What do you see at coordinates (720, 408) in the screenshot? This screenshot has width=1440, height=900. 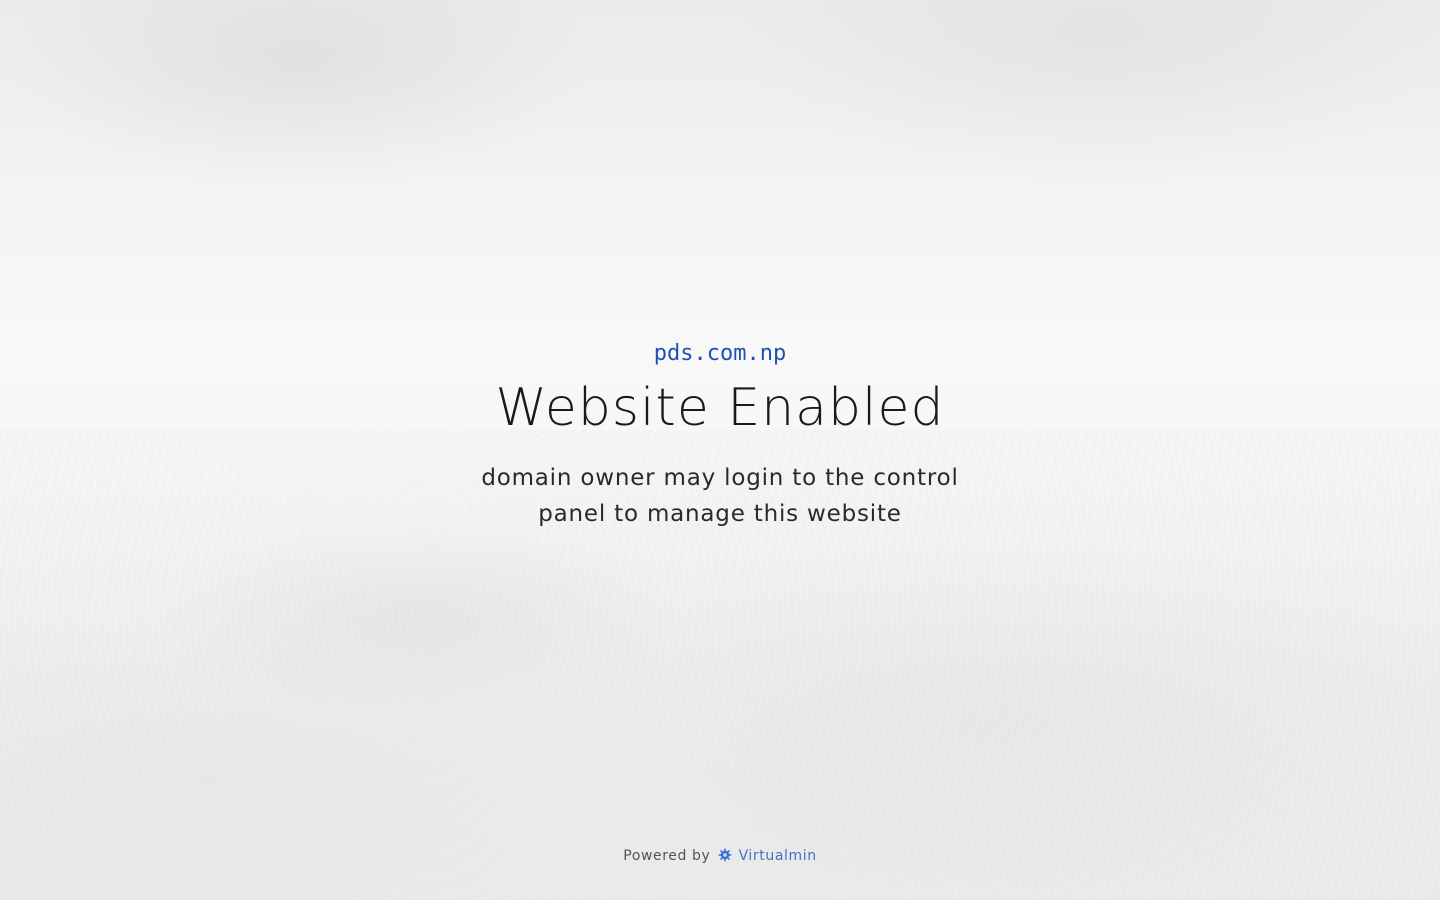 I see `page-title: Website Enabled` at bounding box center [720, 408].